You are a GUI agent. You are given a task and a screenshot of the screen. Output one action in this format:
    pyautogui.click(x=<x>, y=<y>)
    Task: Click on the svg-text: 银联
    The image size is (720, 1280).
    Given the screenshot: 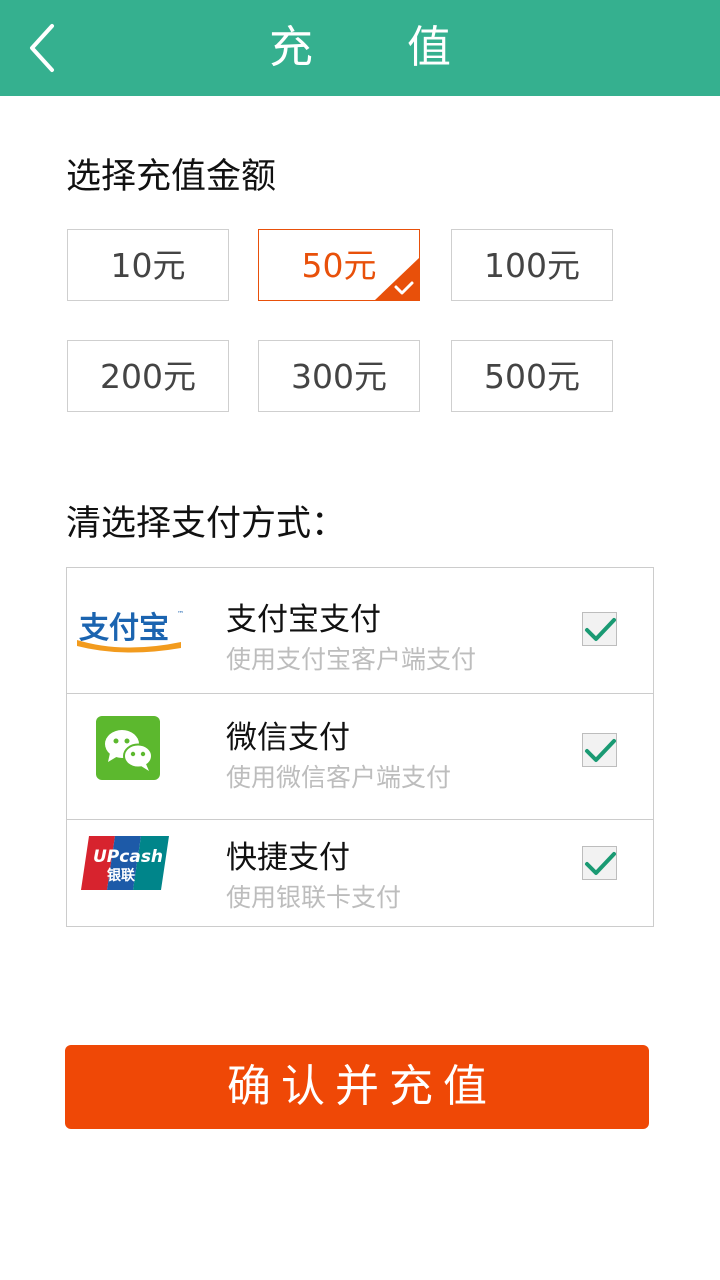 What is the action you would take?
    pyautogui.click(x=121, y=875)
    